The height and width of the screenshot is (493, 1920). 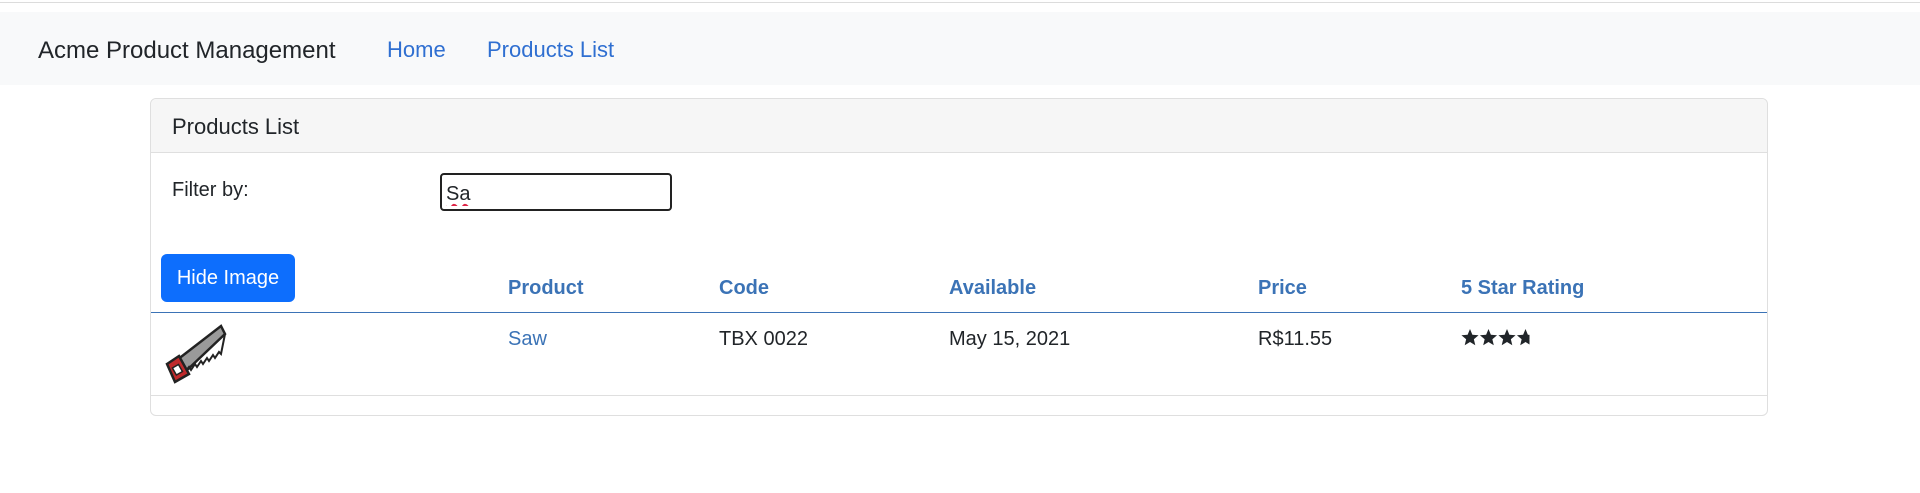 I want to click on star-rating, so click(x=1495, y=337).